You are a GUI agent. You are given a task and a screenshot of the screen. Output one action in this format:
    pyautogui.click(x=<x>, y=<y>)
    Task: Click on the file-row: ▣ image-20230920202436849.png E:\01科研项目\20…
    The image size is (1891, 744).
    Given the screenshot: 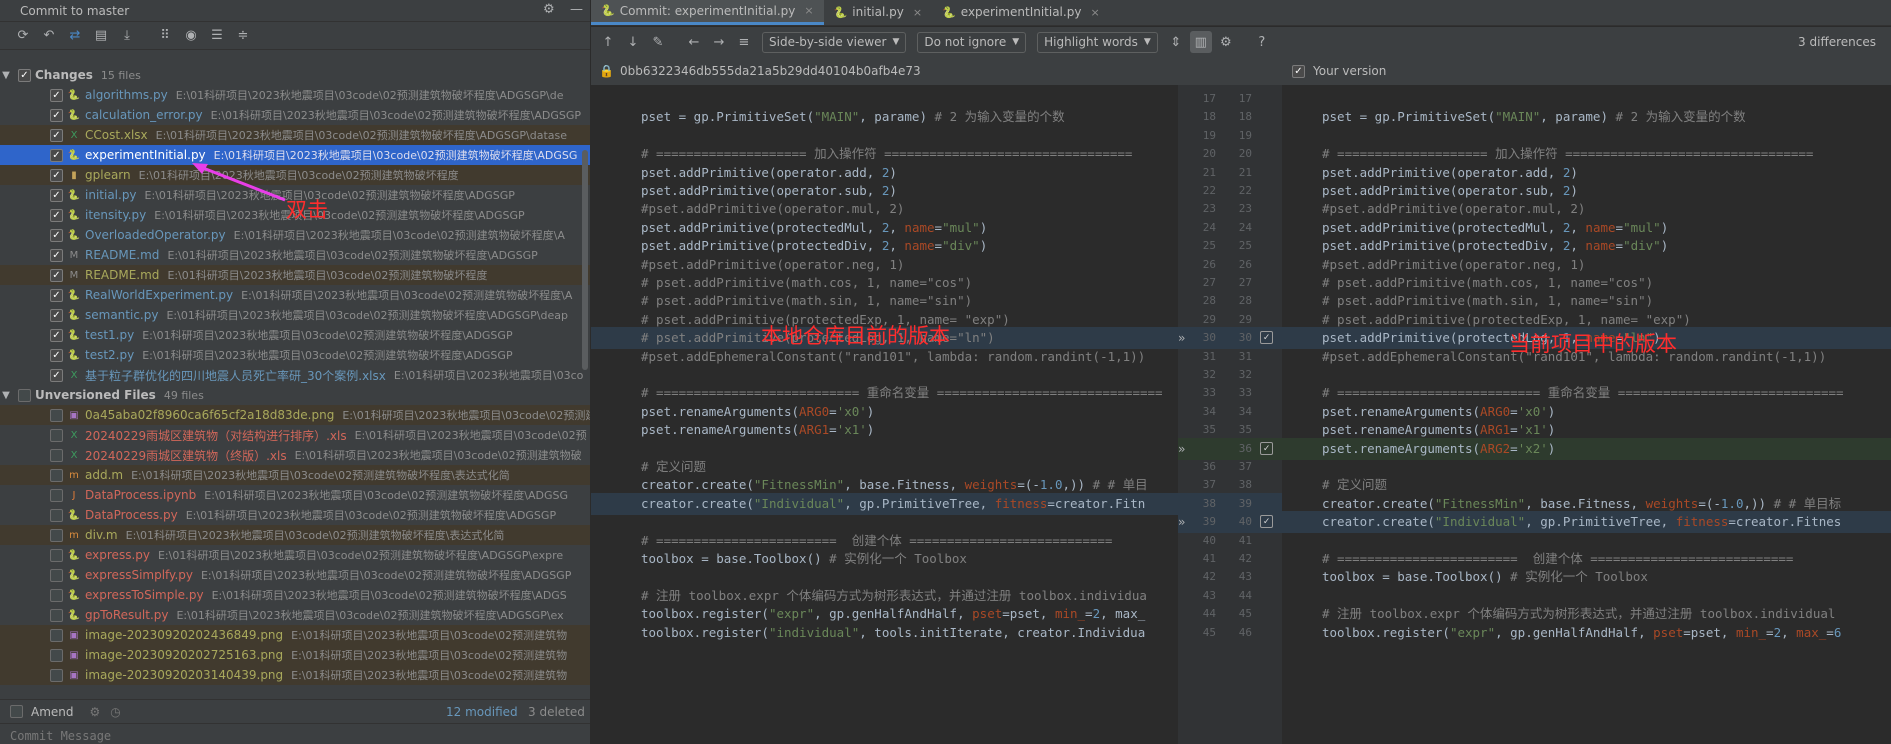 What is the action you would take?
    pyautogui.click(x=295, y=635)
    